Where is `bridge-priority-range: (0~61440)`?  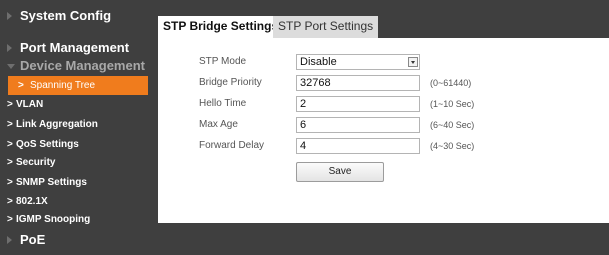
bridge-priority-range: (0~61440) is located at coordinates (451, 83).